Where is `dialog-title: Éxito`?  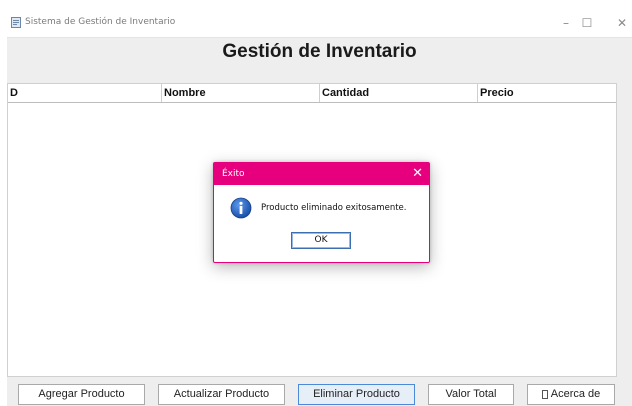 dialog-title: Éxito is located at coordinates (233, 174).